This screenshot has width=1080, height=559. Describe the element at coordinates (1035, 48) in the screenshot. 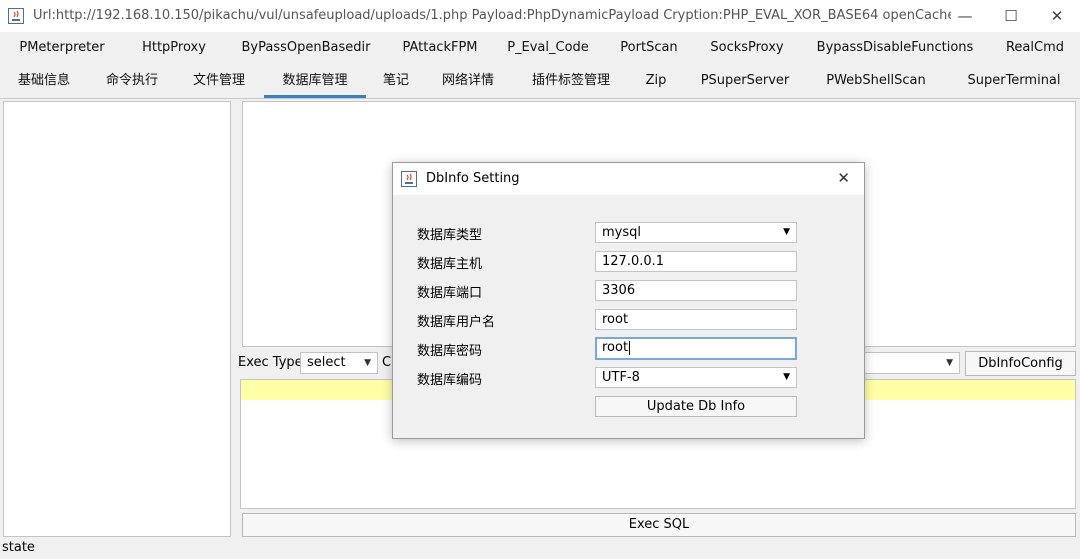

I see `tab-realcmd: RealCmd` at that location.